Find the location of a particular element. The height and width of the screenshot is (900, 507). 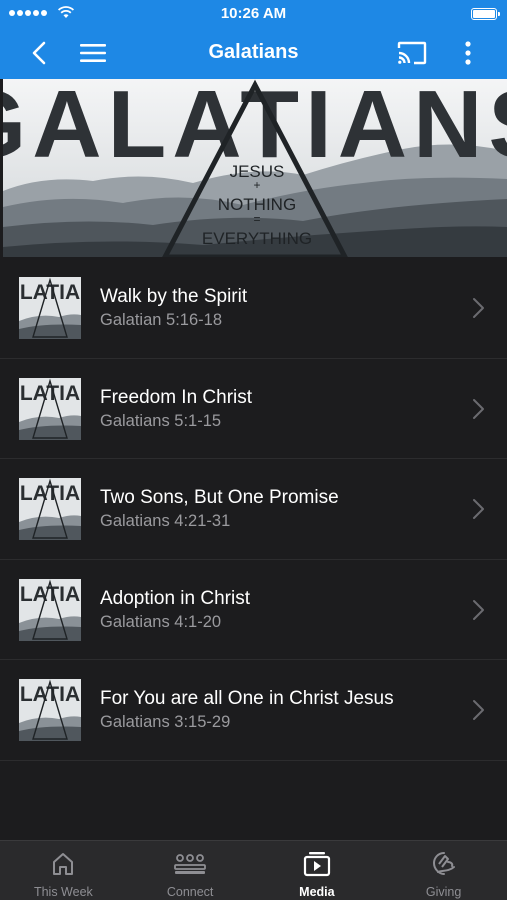

status-time: 10:26 AM is located at coordinates (253, 13).